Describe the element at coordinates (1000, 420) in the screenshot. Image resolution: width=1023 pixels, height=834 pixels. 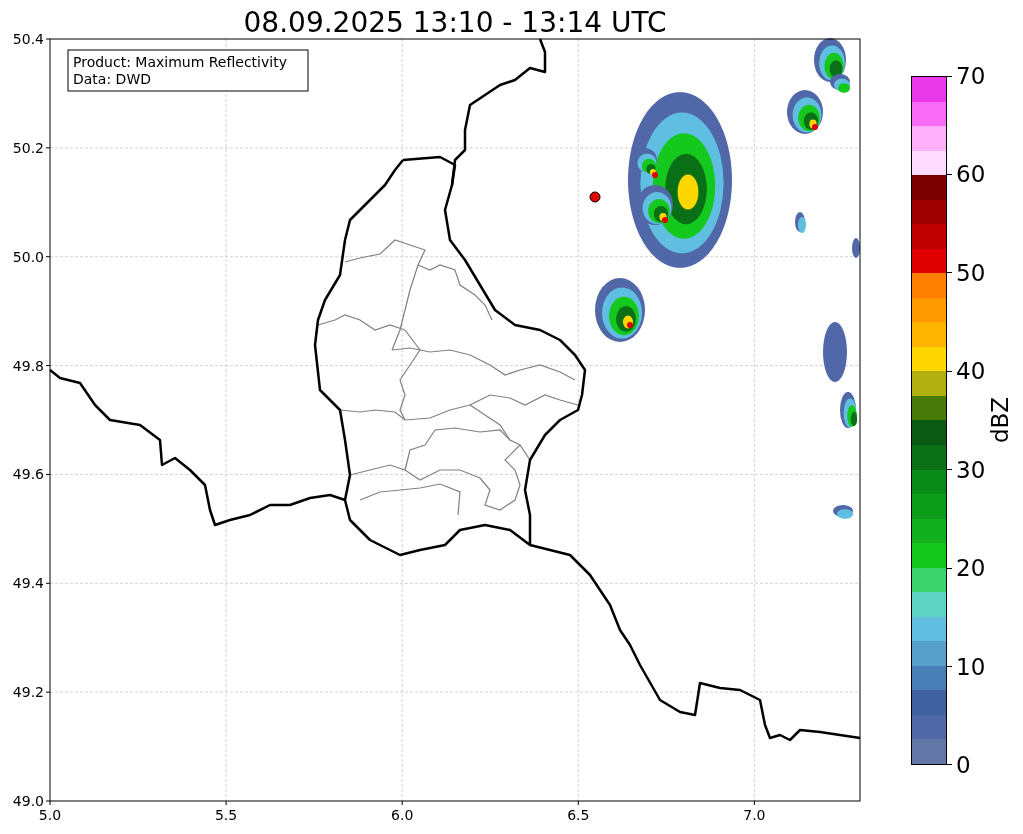
I see `axis-label: dBZ` at that location.